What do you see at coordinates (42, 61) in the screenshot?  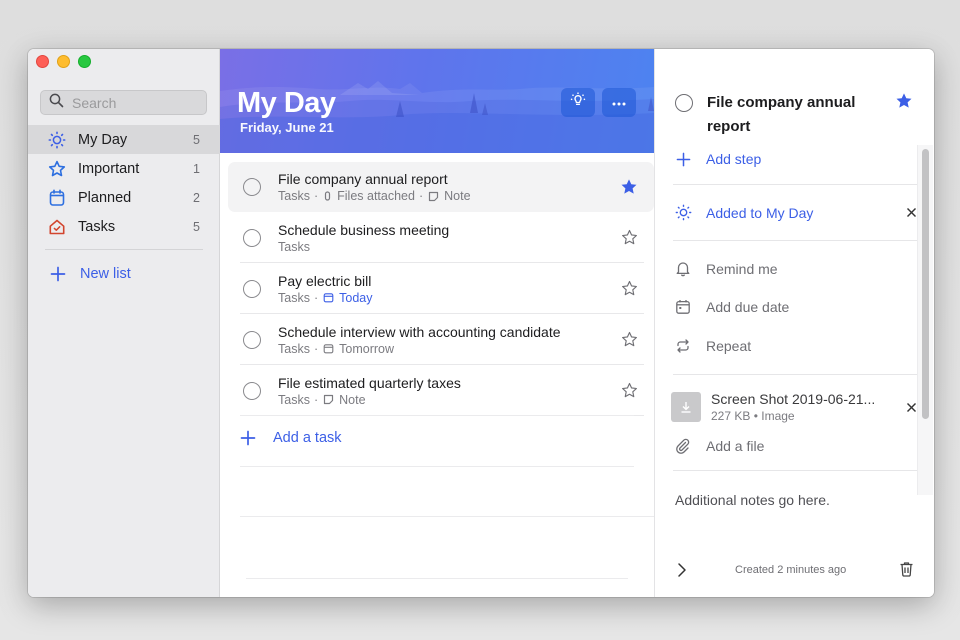 I see `close-window-button` at bounding box center [42, 61].